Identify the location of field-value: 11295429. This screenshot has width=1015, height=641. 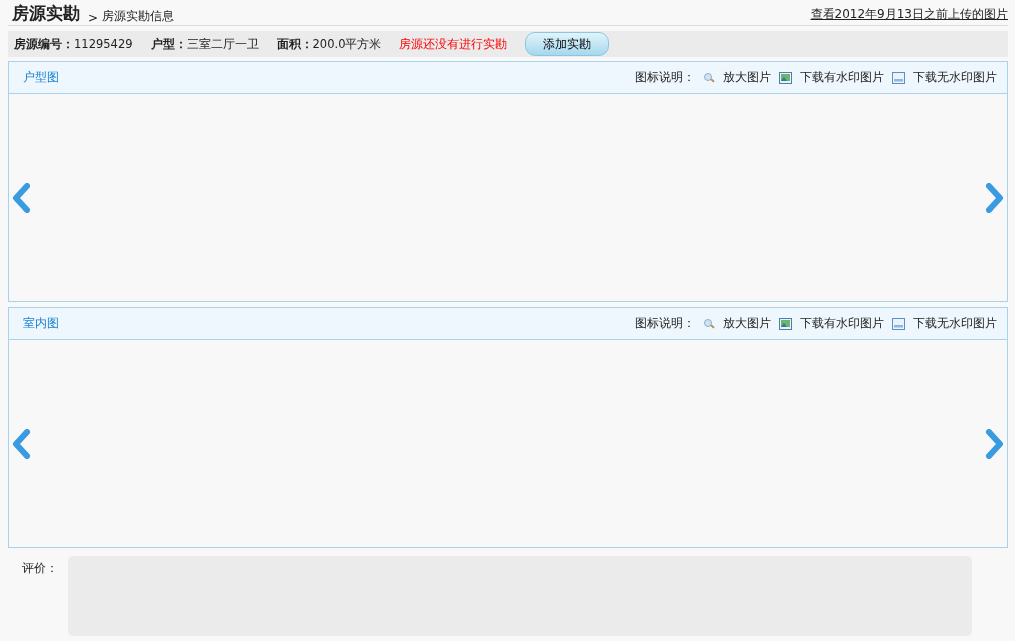
(103, 43).